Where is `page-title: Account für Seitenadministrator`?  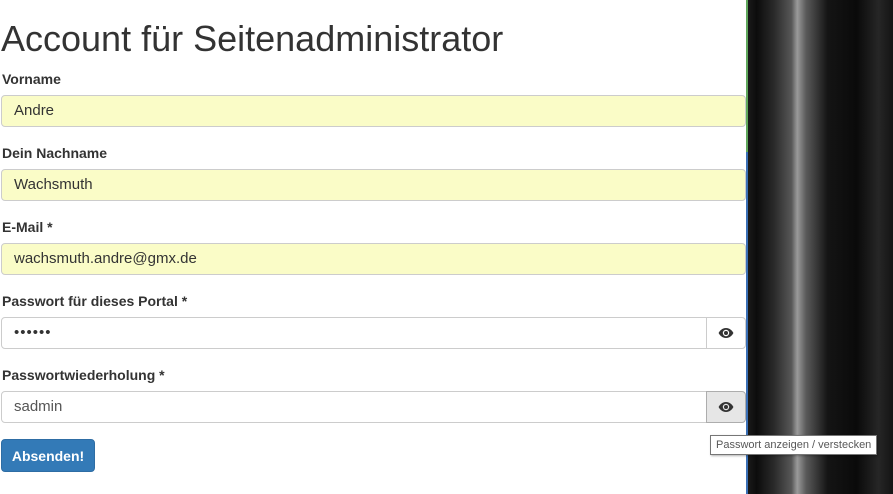
page-title: Account für Seitenadministrator is located at coordinates (252, 38).